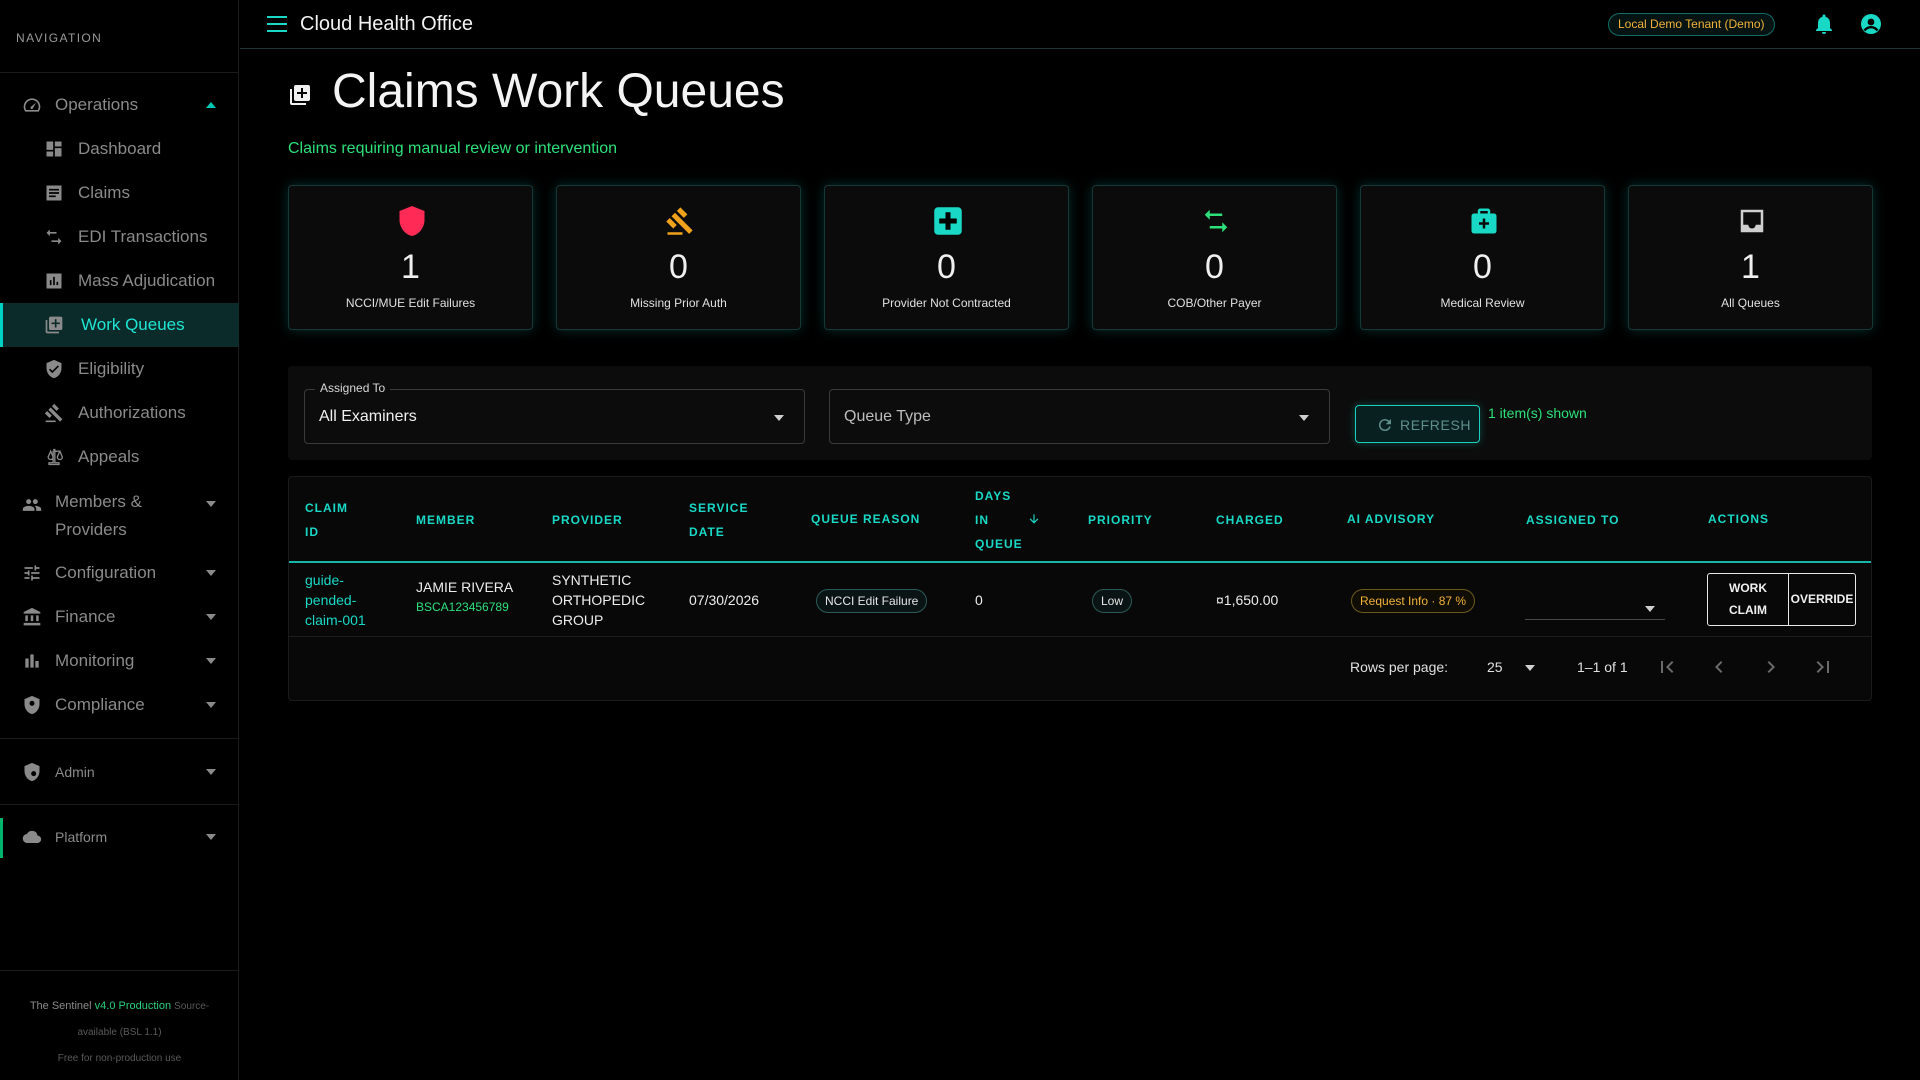  I want to click on column-header-queue-reason: QUEUE REASON, so click(865, 519).